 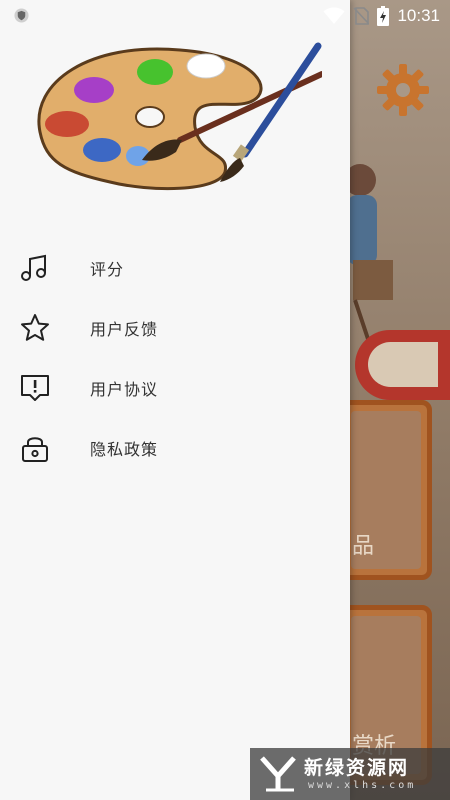 I want to click on menu-item-label: 隐私政策, so click(x=124, y=449).